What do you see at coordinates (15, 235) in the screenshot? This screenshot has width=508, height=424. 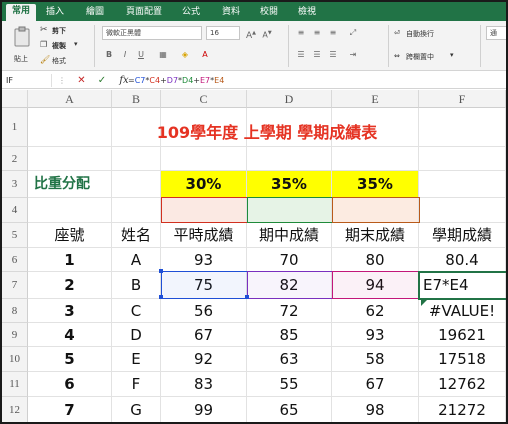 I see `row-header-5: 5` at bounding box center [15, 235].